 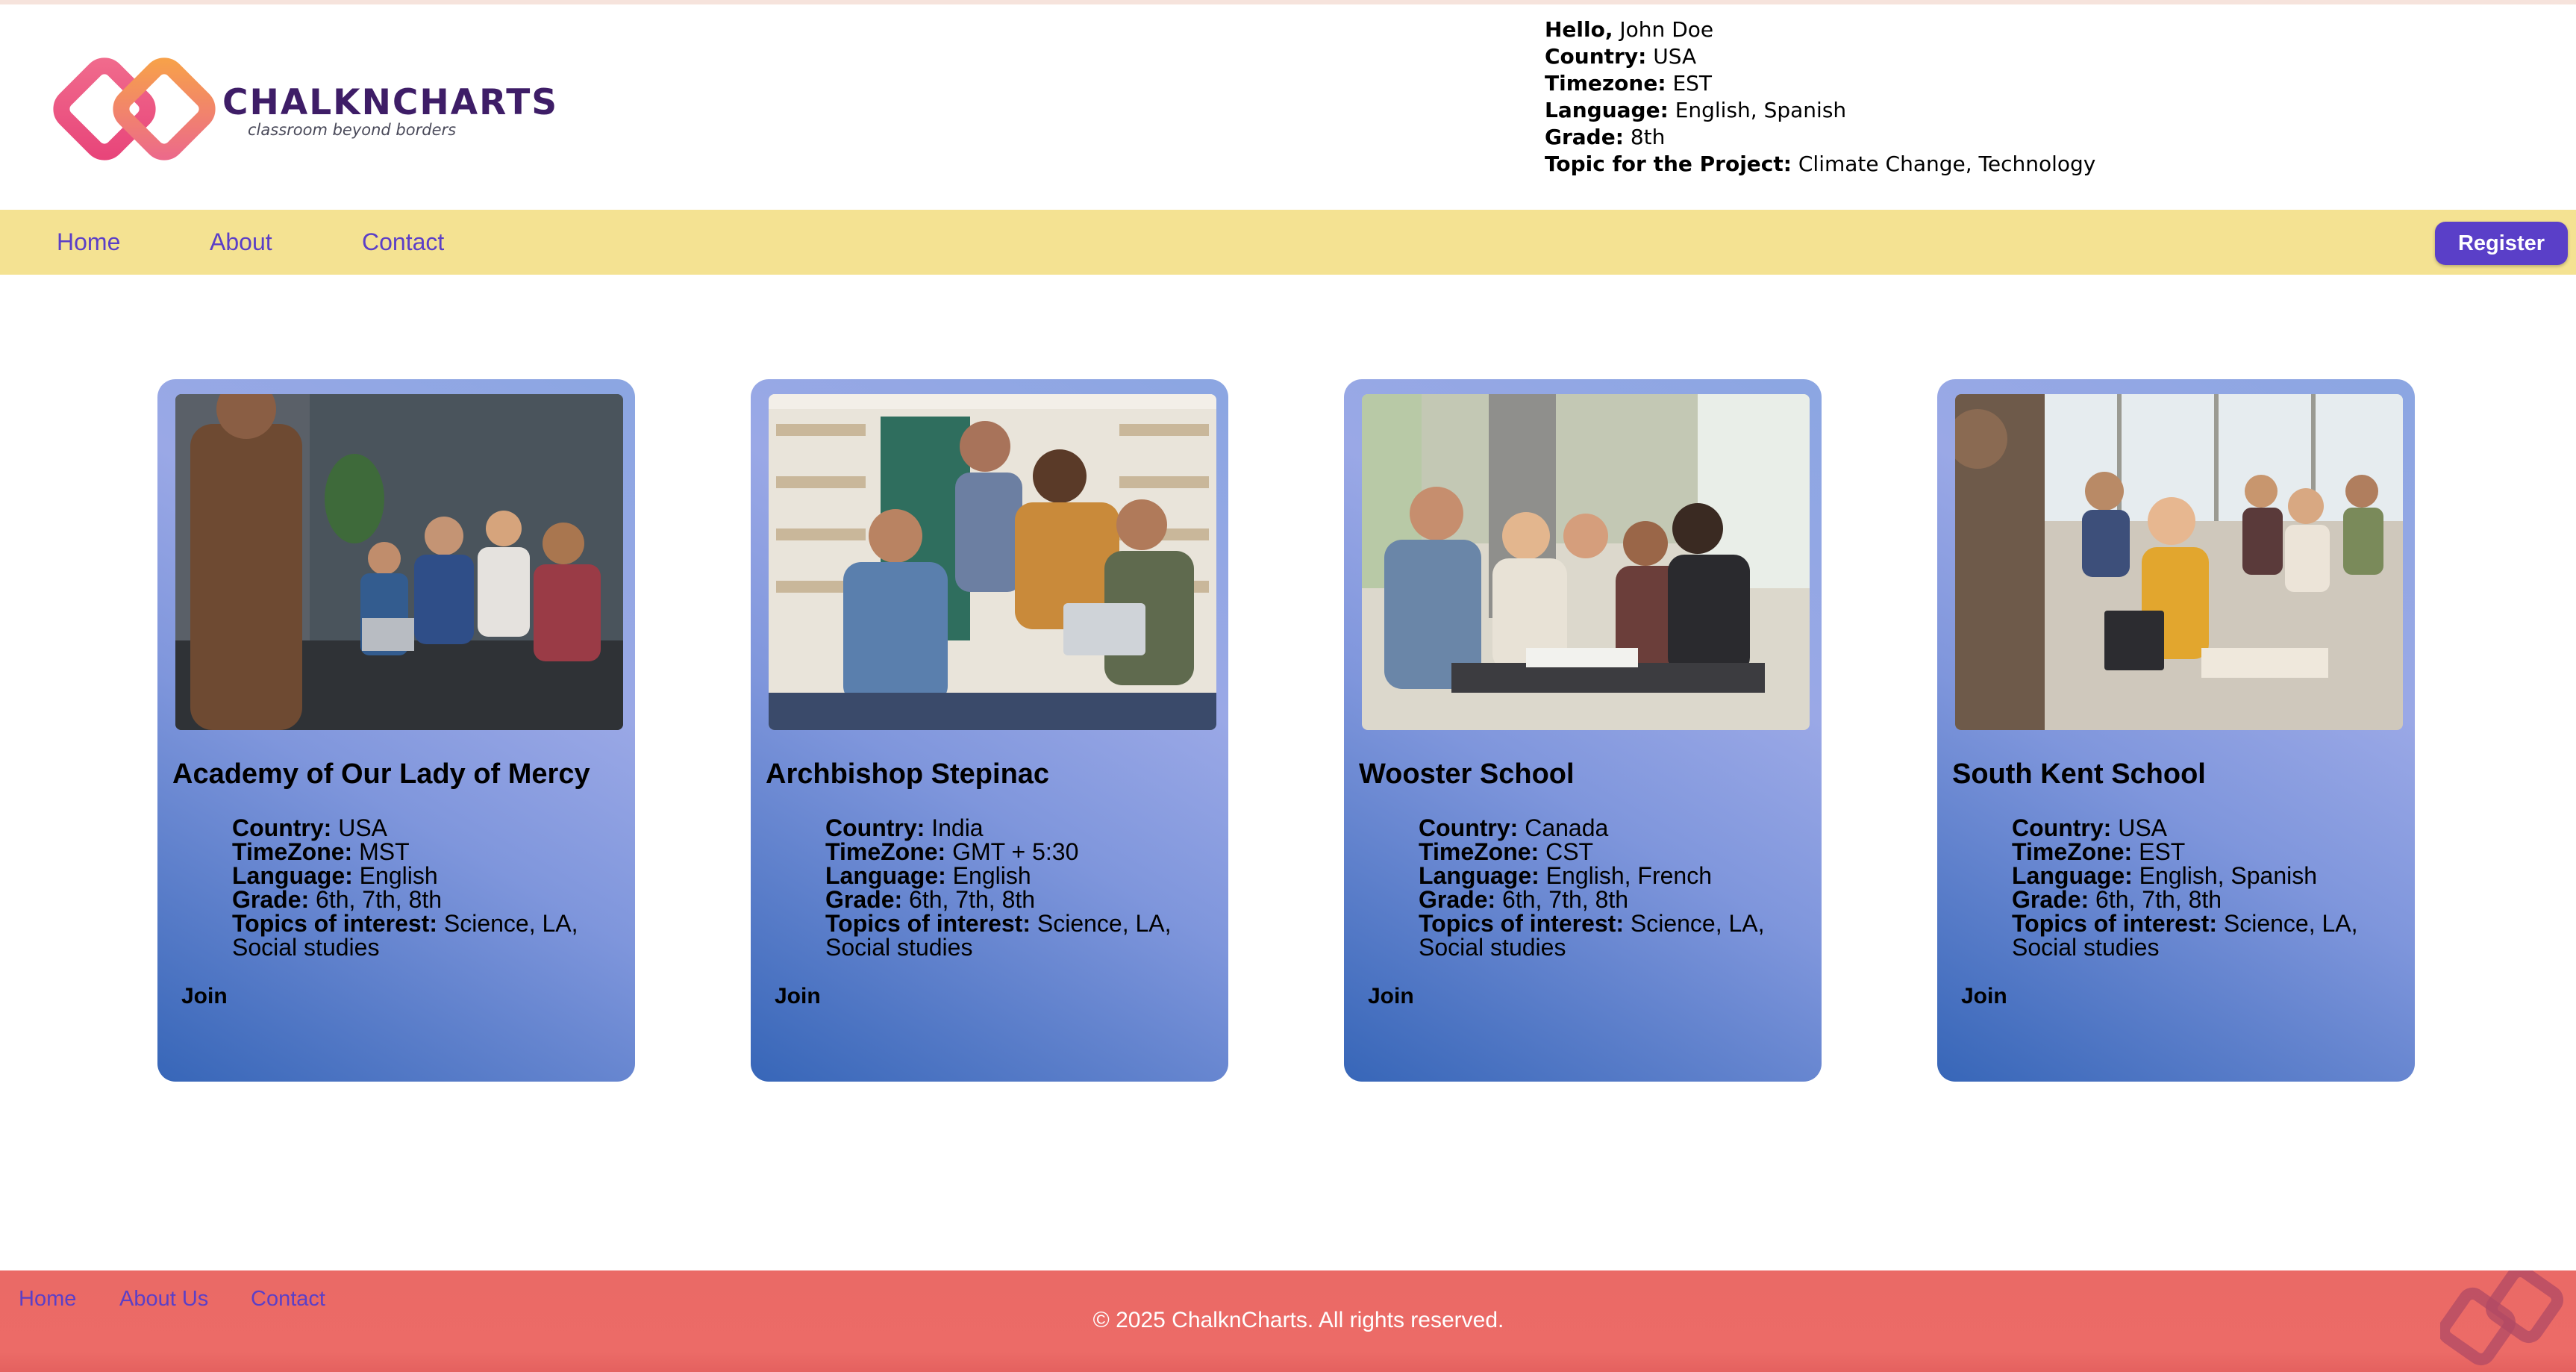 I want to click on brand-name: CHALKNCHARTS, so click(x=390, y=102).